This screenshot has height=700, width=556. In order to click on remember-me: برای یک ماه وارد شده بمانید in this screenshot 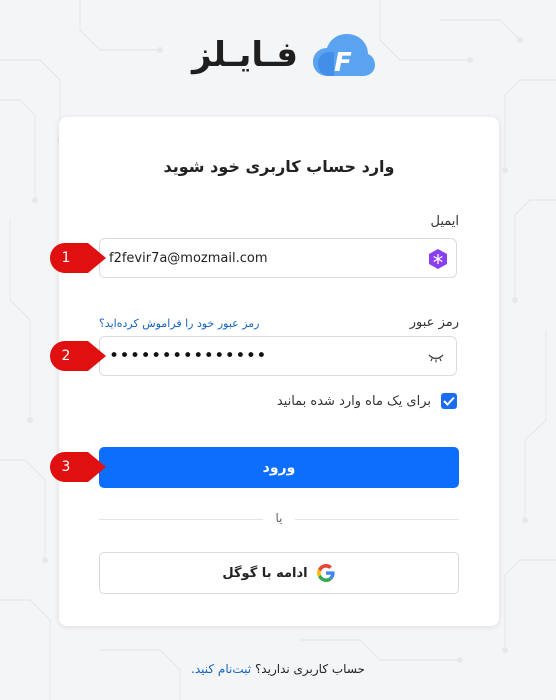, I will do `click(367, 401)`.